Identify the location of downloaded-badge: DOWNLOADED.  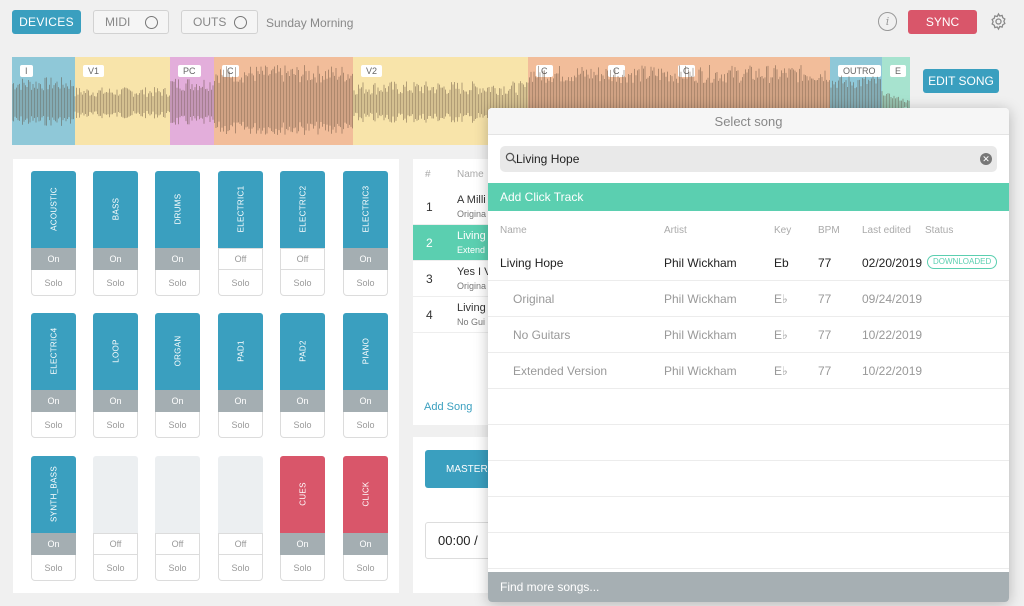
(962, 262).